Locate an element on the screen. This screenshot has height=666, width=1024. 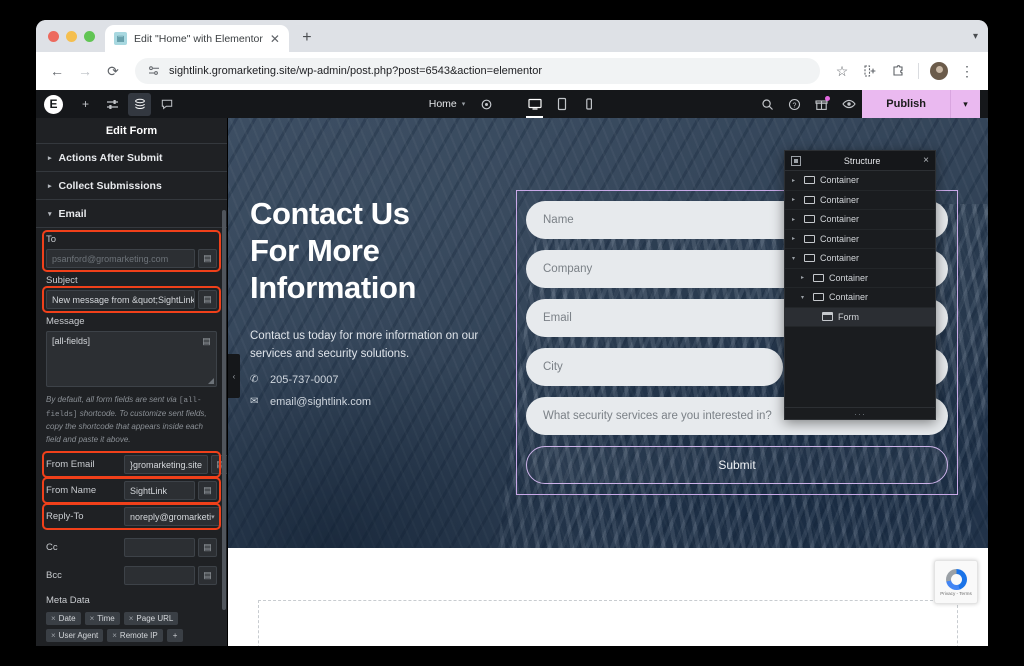
browser-tab: ▤ Edit "Home" with Elementor ✕ is located at coordinates (197, 38).